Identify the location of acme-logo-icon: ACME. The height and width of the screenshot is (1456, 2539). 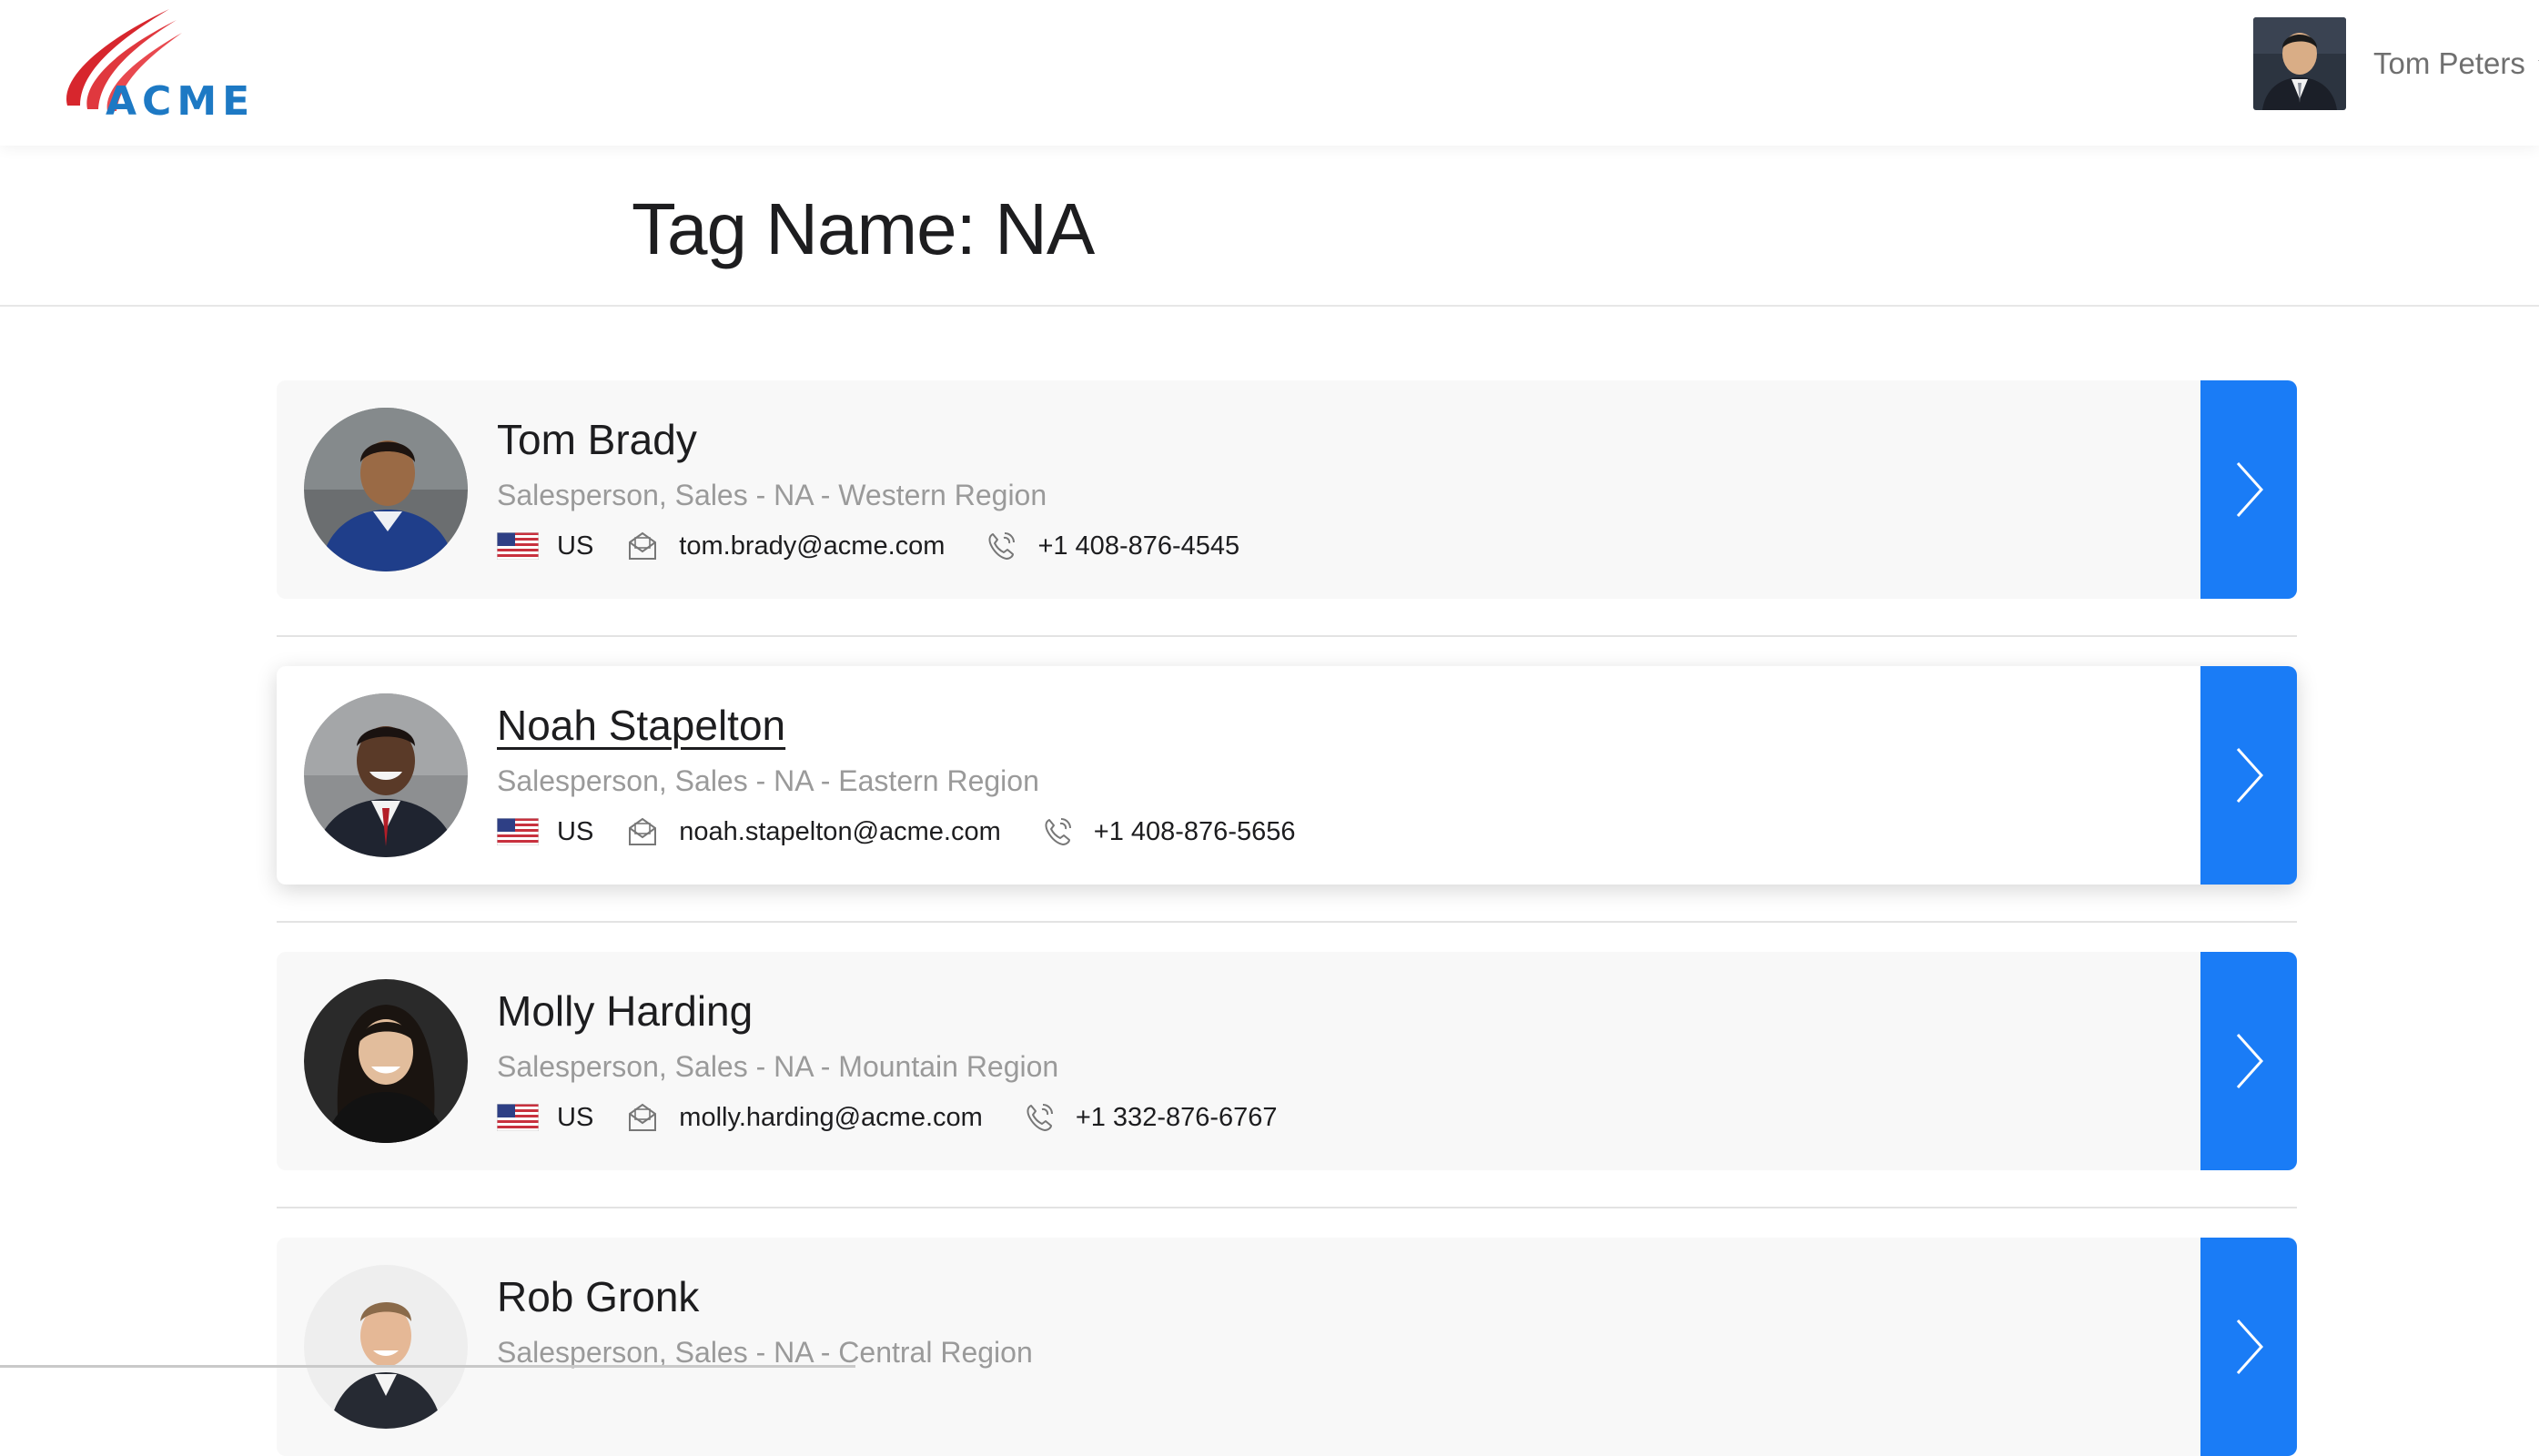
(161, 67).